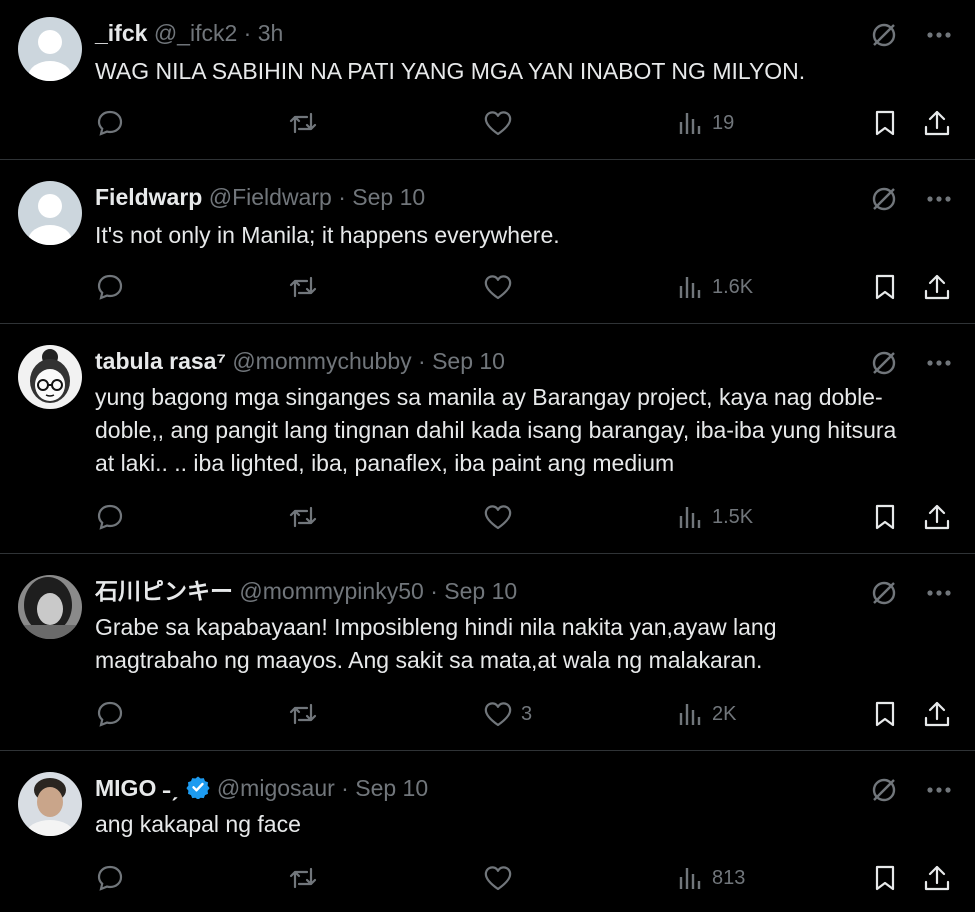  What do you see at coordinates (195, 33) in the screenshot?
I see `handle: @_ifck2` at bounding box center [195, 33].